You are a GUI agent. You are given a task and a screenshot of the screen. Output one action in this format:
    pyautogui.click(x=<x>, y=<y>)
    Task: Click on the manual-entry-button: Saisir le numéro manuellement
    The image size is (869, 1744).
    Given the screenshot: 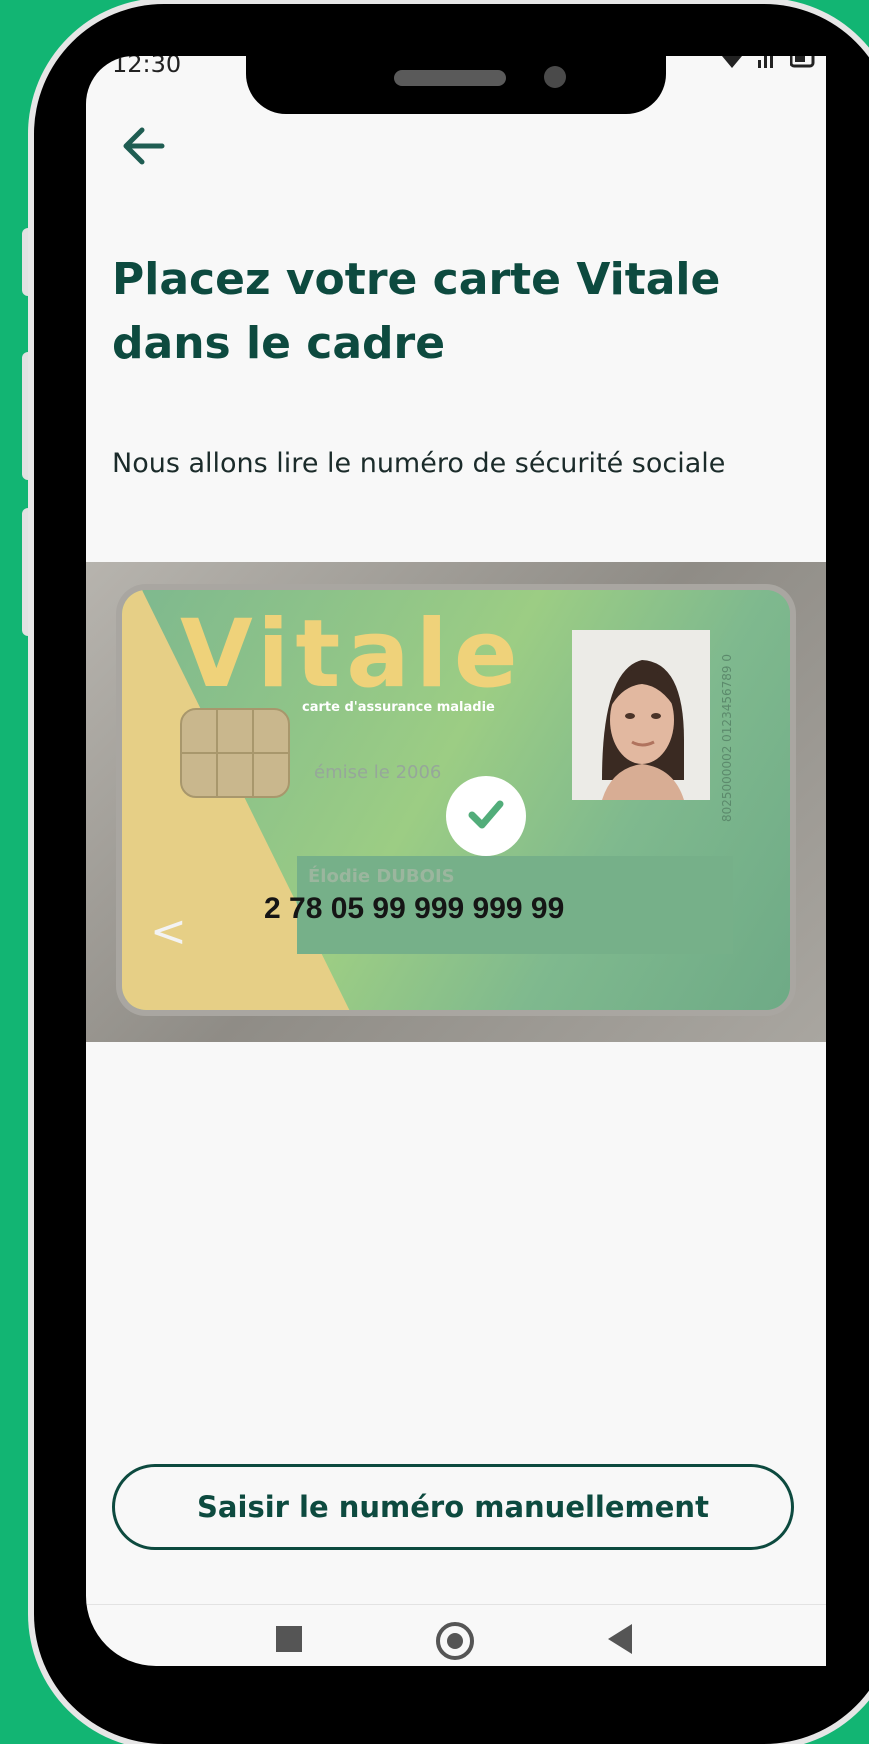 What is the action you would take?
    pyautogui.click(x=453, y=1507)
    